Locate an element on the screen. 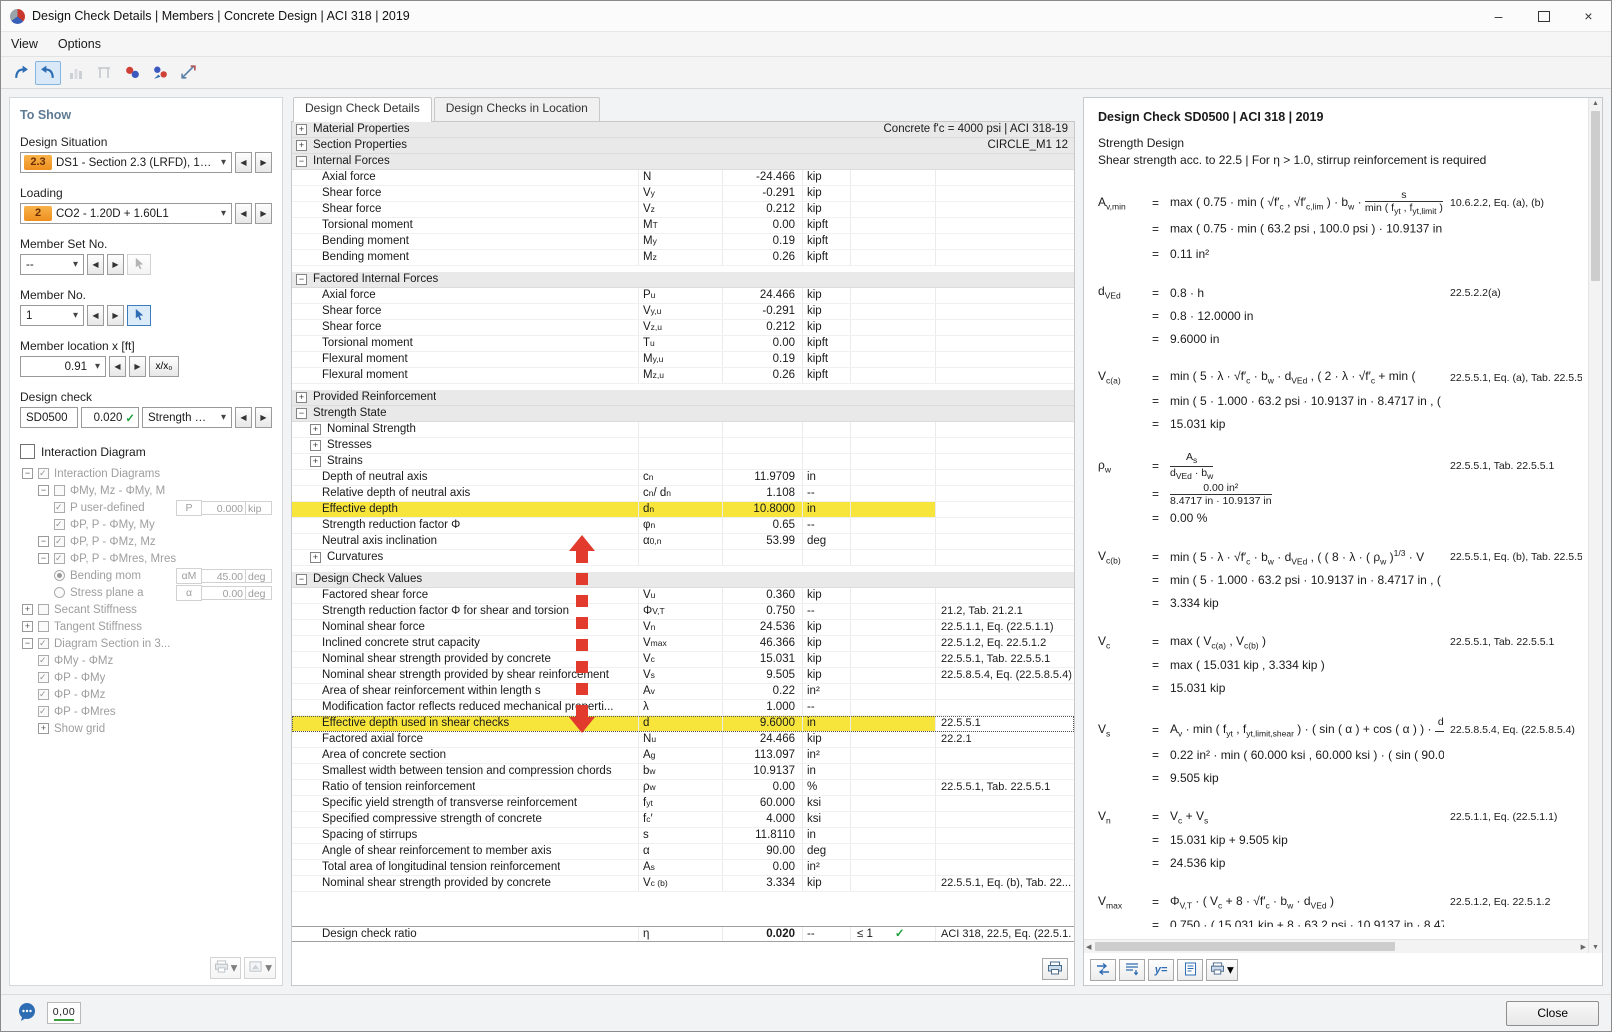 The width and height of the screenshot is (1612, 1032). design-situation-next-button: ▶ is located at coordinates (263, 162).